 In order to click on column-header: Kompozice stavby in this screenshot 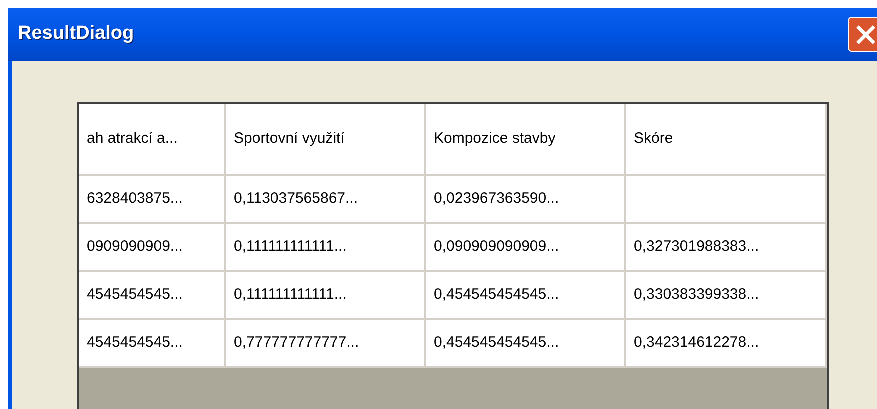, I will do `click(526, 140)`.